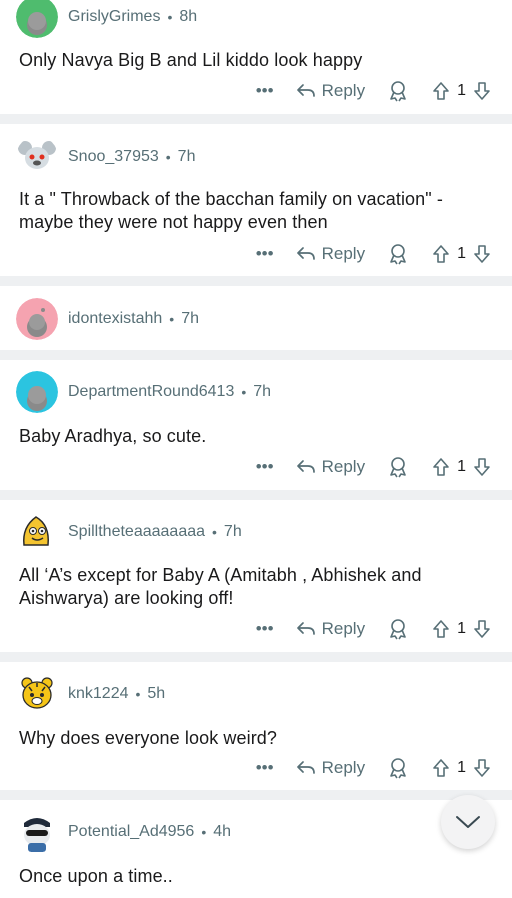  I want to click on username: Spilltheteaaaaaaaa, so click(136, 532).